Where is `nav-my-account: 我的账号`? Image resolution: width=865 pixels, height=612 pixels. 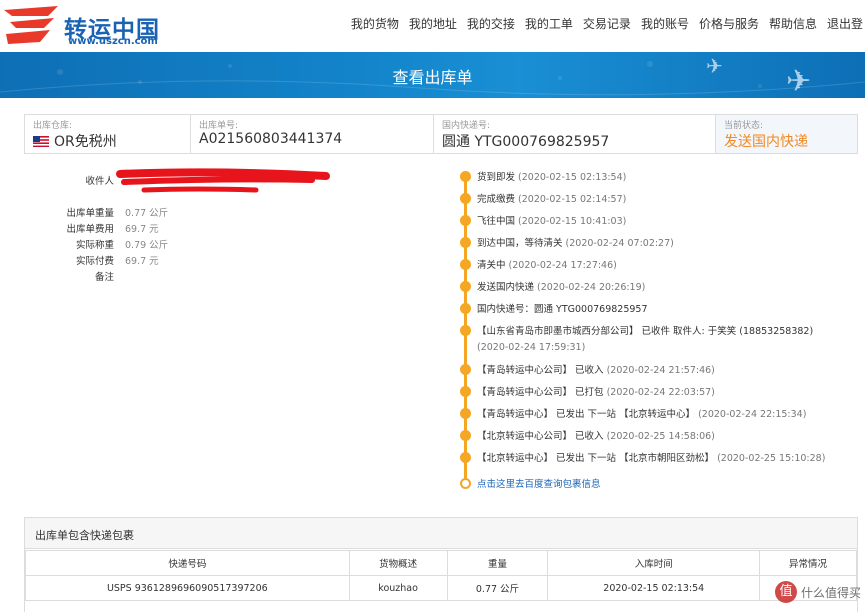 nav-my-account: 我的账号 is located at coordinates (665, 23).